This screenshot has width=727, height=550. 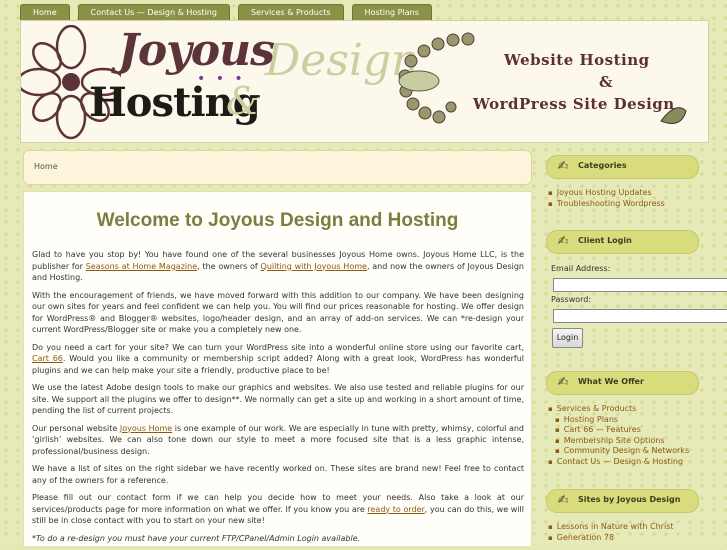 What do you see at coordinates (571, 299) in the screenshot?
I see `password-label: Password:` at bounding box center [571, 299].